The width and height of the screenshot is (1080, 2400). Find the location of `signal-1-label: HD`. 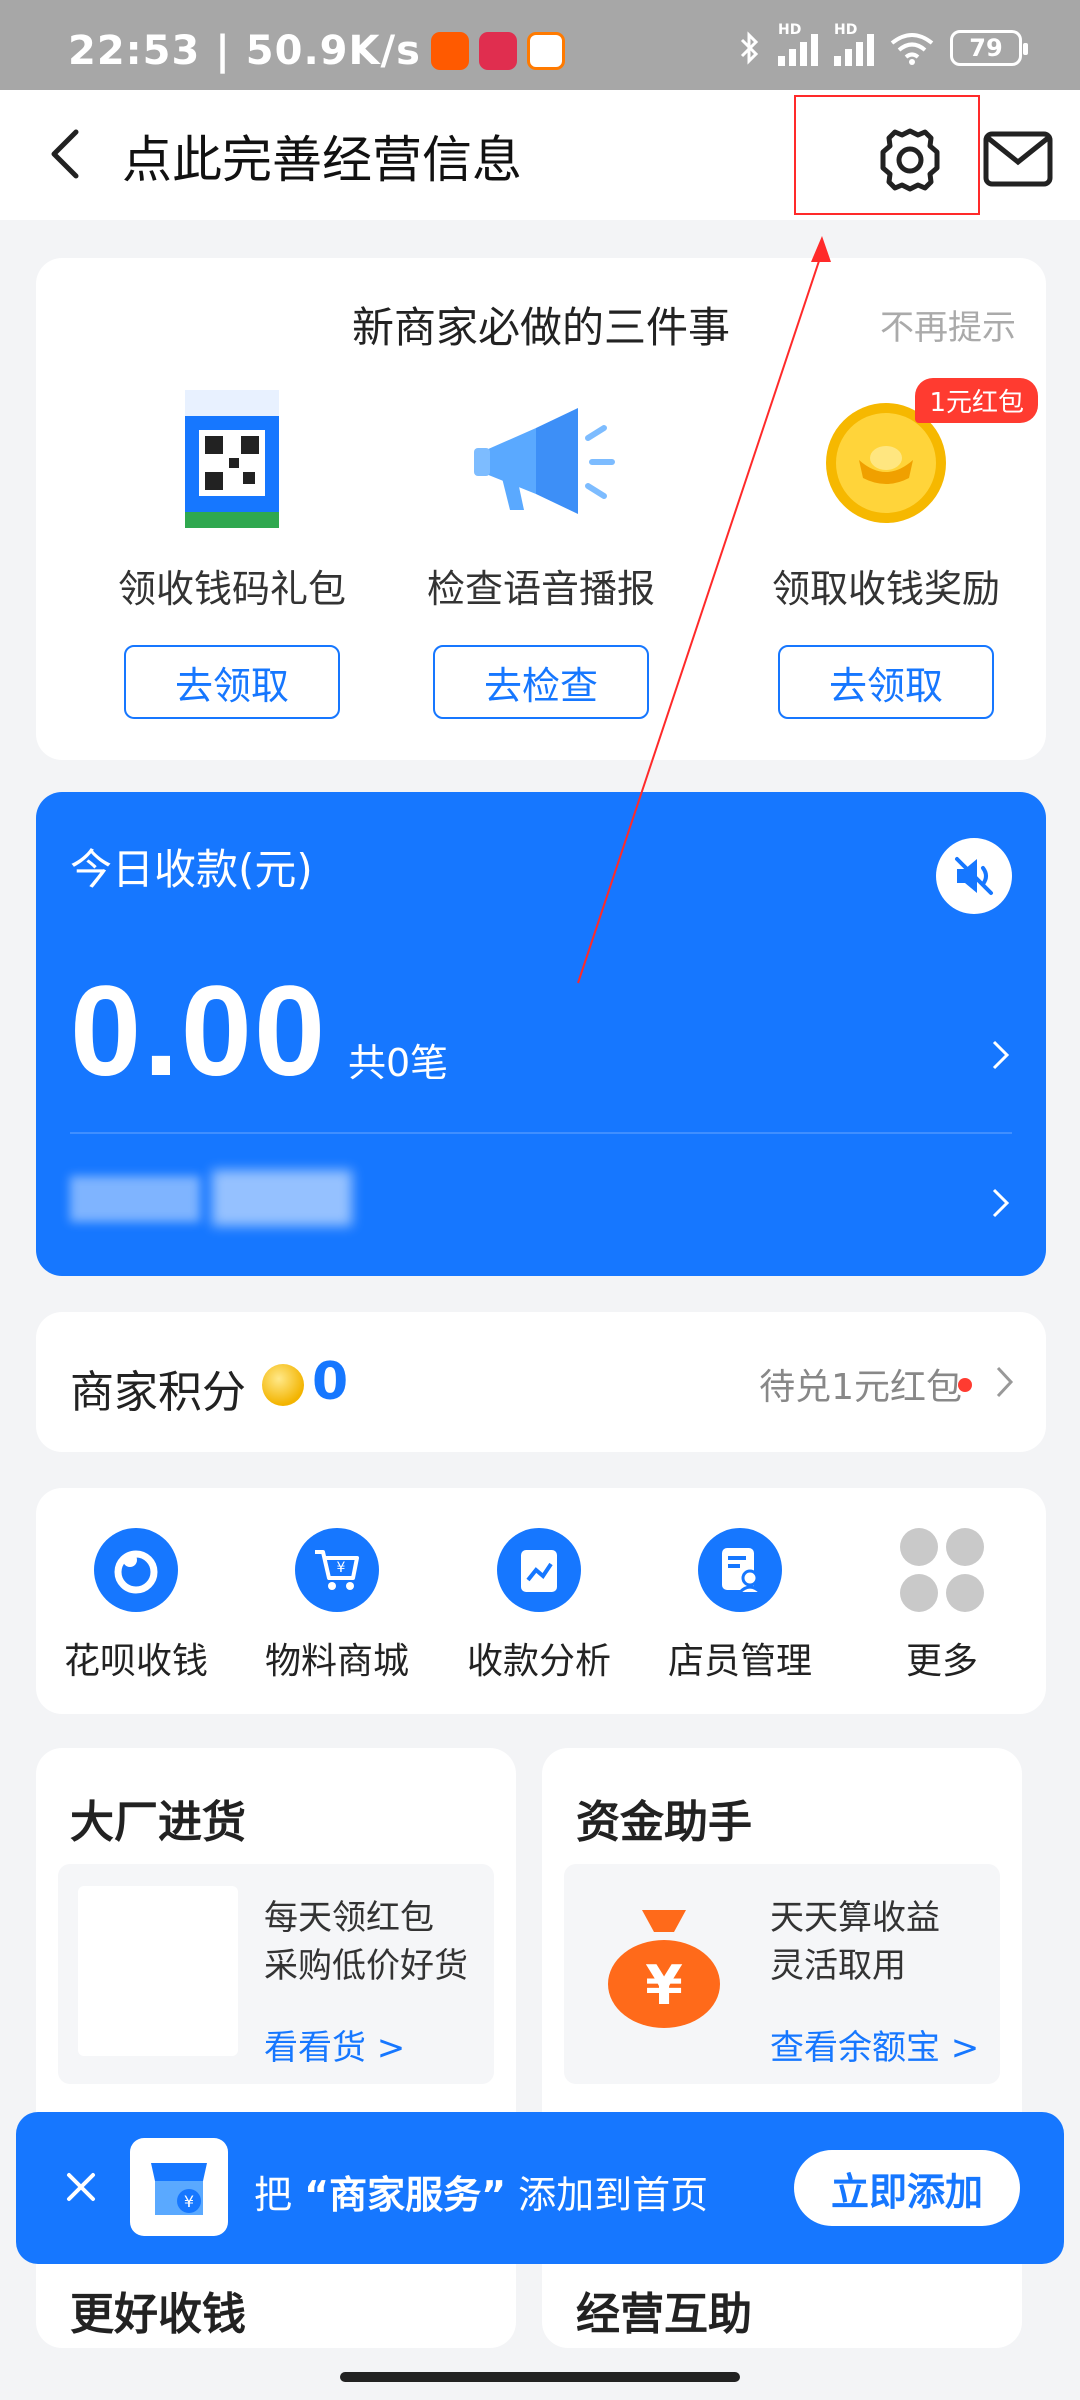

signal-1-label: HD is located at coordinates (790, 30).